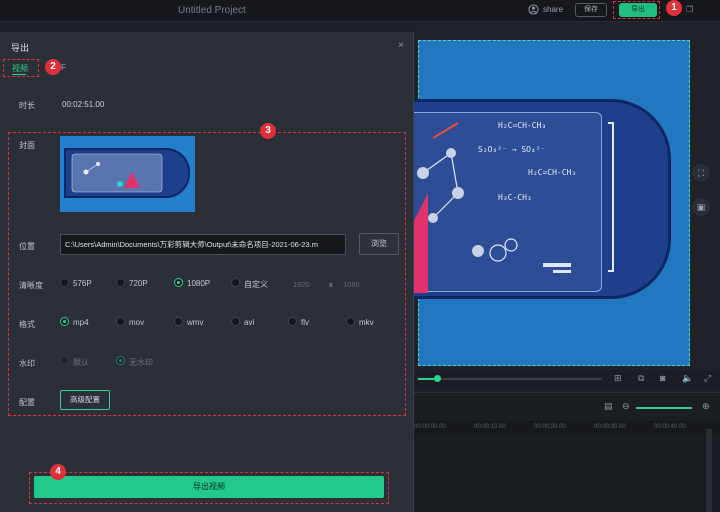 Image resolution: width=720 pixels, height=512 pixels. Describe the element at coordinates (550, 427) in the screenshot. I see `ruler-tick: 00:00:20.00` at that location.